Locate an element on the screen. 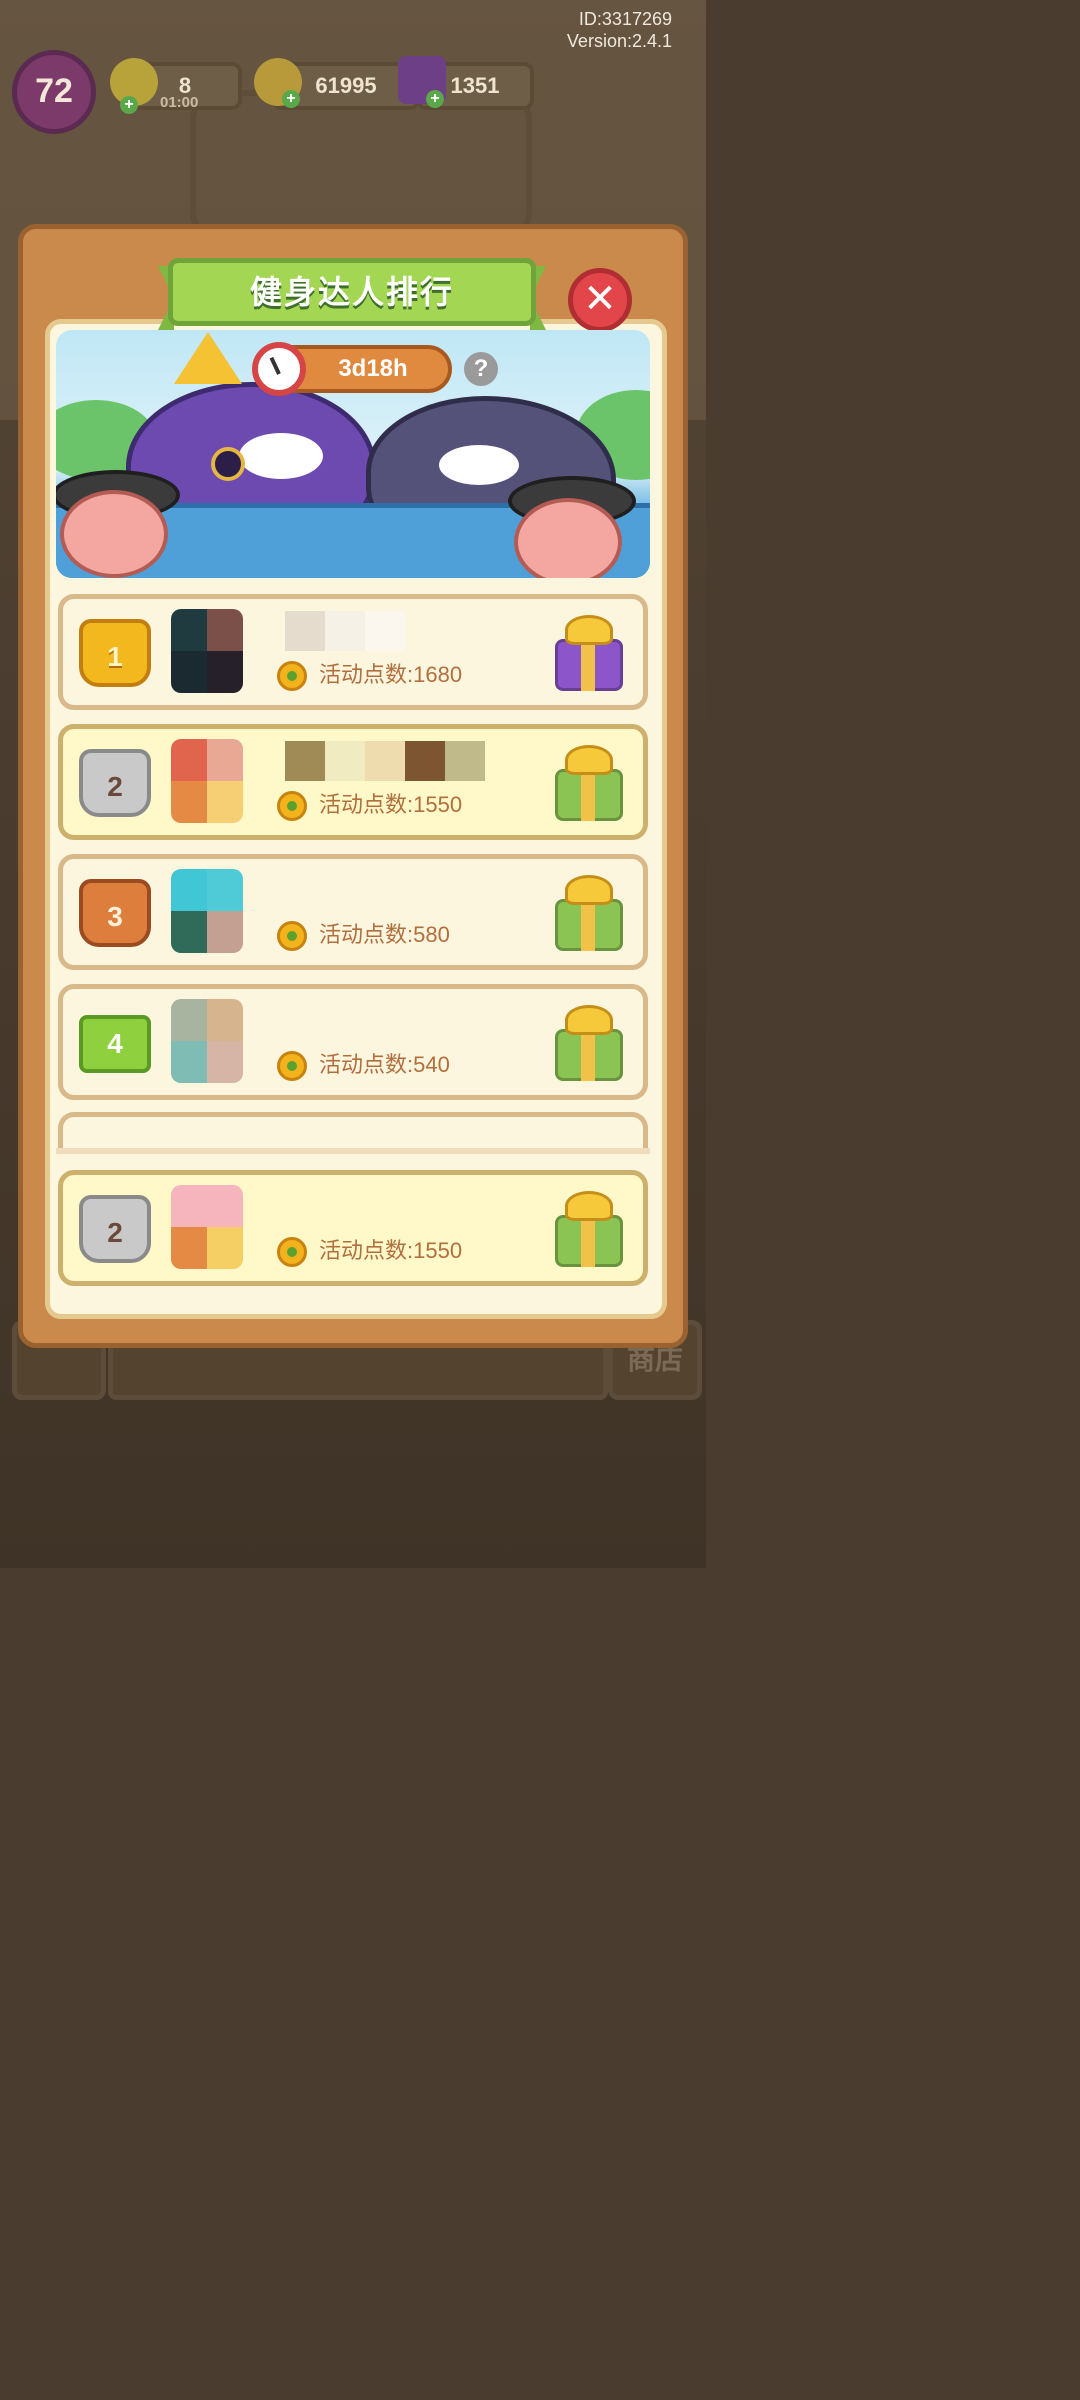  gem-value: 1351 is located at coordinates (475, 85).